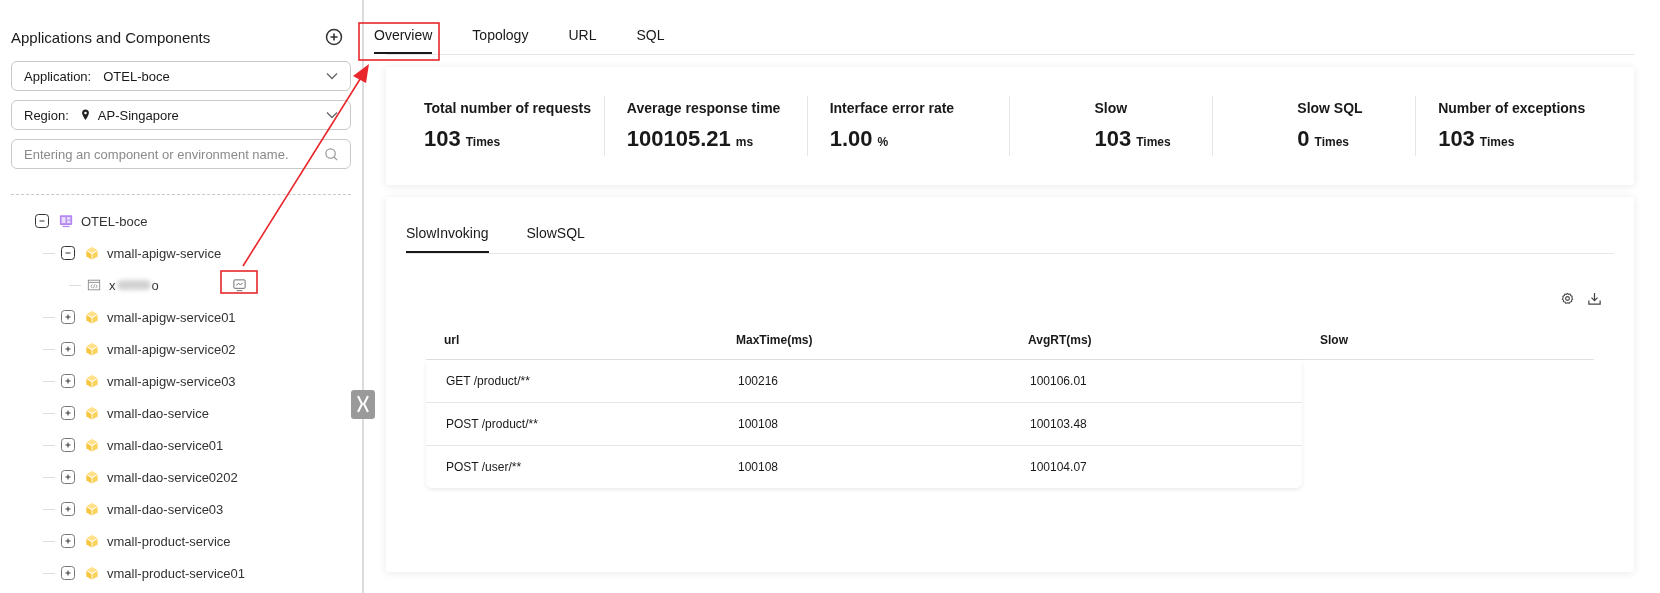 The width and height of the screenshot is (1660, 593). I want to click on table-cell-text: 100106.01, so click(1058, 381).